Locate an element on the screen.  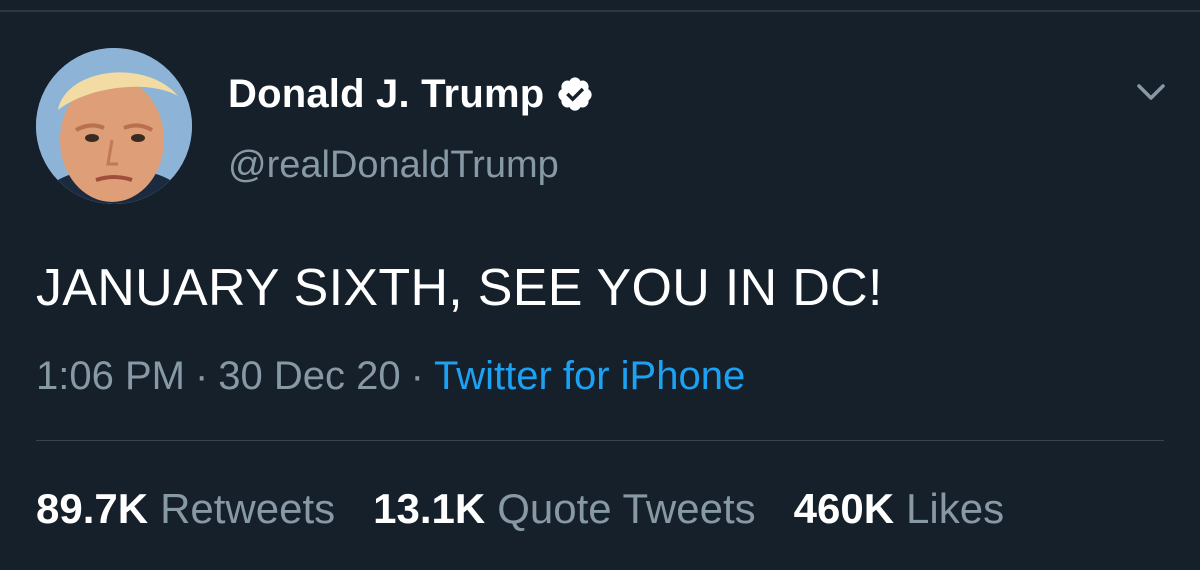
tweet-source-link: Twitter for iPhone is located at coordinates (589, 376).